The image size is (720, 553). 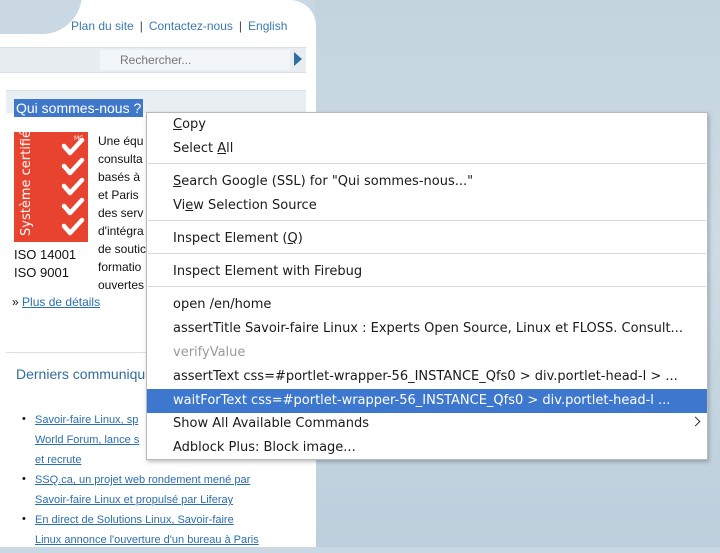 I want to click on intro-text-line: d'intégra, so click(x=121, y=231).